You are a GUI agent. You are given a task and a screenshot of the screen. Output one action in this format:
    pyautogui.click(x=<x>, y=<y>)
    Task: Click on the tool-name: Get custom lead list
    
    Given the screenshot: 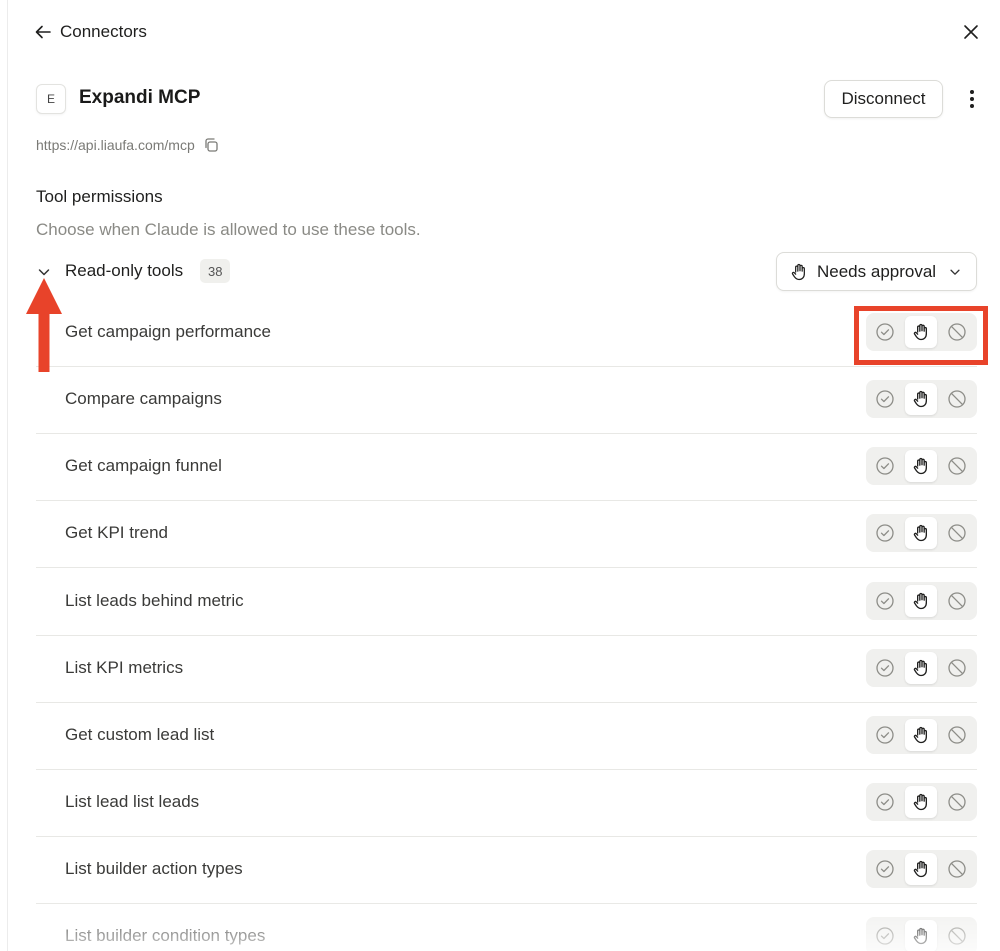 What is the action you would take?
    pyautogui.click(x=140, y=734)
    